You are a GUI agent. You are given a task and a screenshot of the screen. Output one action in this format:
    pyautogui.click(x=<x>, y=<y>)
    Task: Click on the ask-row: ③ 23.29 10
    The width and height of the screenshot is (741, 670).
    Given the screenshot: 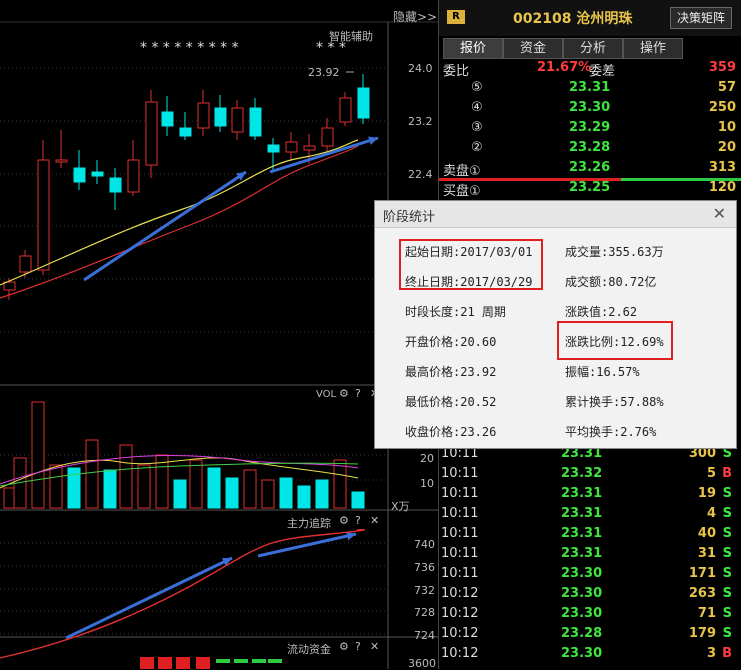 What is the action you would take?
    pyautogui.click(x=590, y=130)
    